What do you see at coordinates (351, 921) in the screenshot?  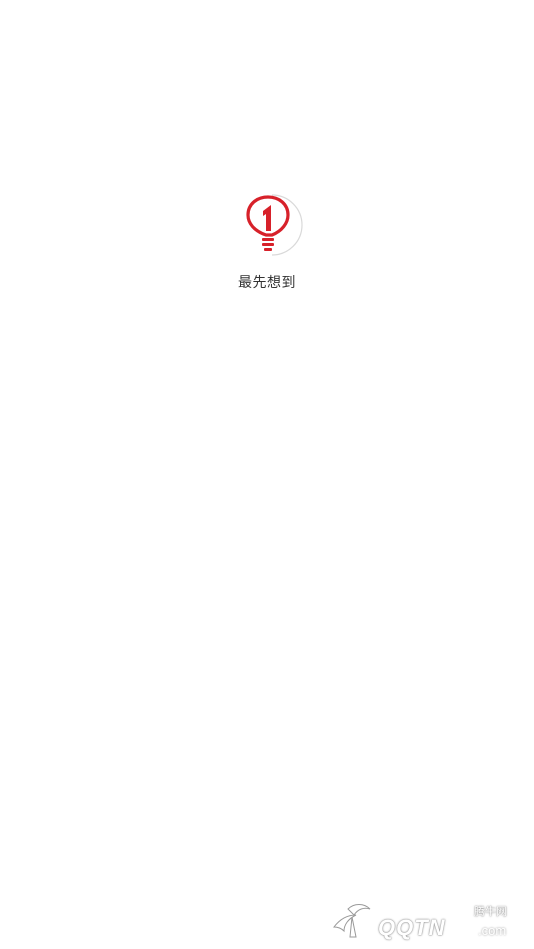 I see `bird-logo-icon` at bounding box center [351, 921].